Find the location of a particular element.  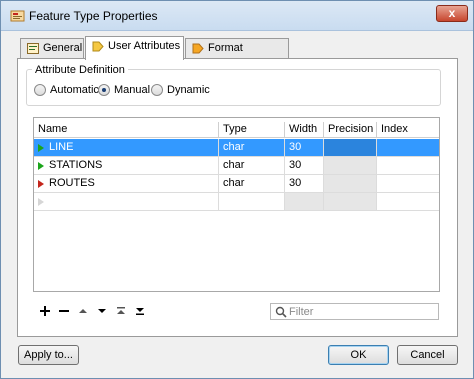

format-attributes-icon is located at coordinates (198, 48).